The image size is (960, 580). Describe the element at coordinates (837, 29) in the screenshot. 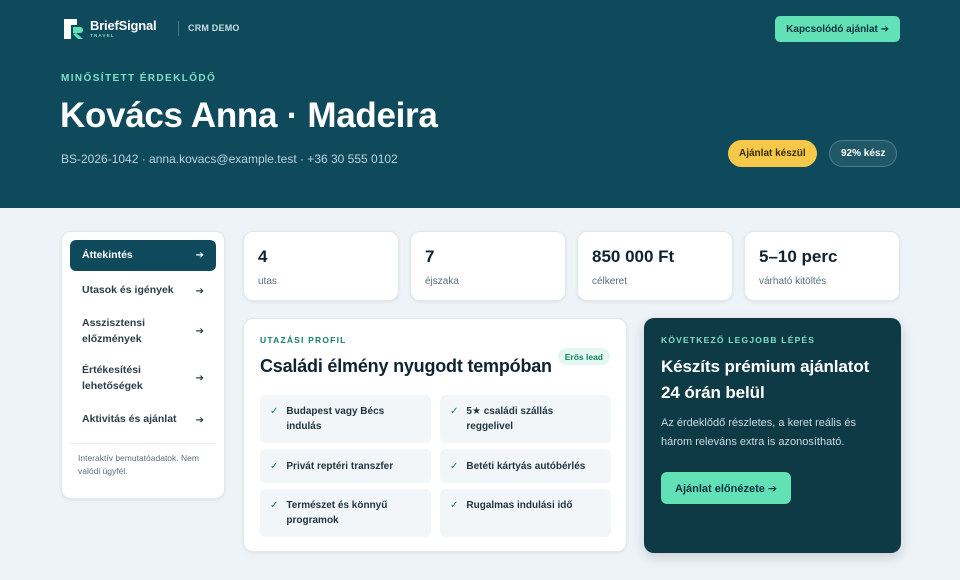

I see `related-offer-button: Kapcsolódó ajánlat ➔` at that location.